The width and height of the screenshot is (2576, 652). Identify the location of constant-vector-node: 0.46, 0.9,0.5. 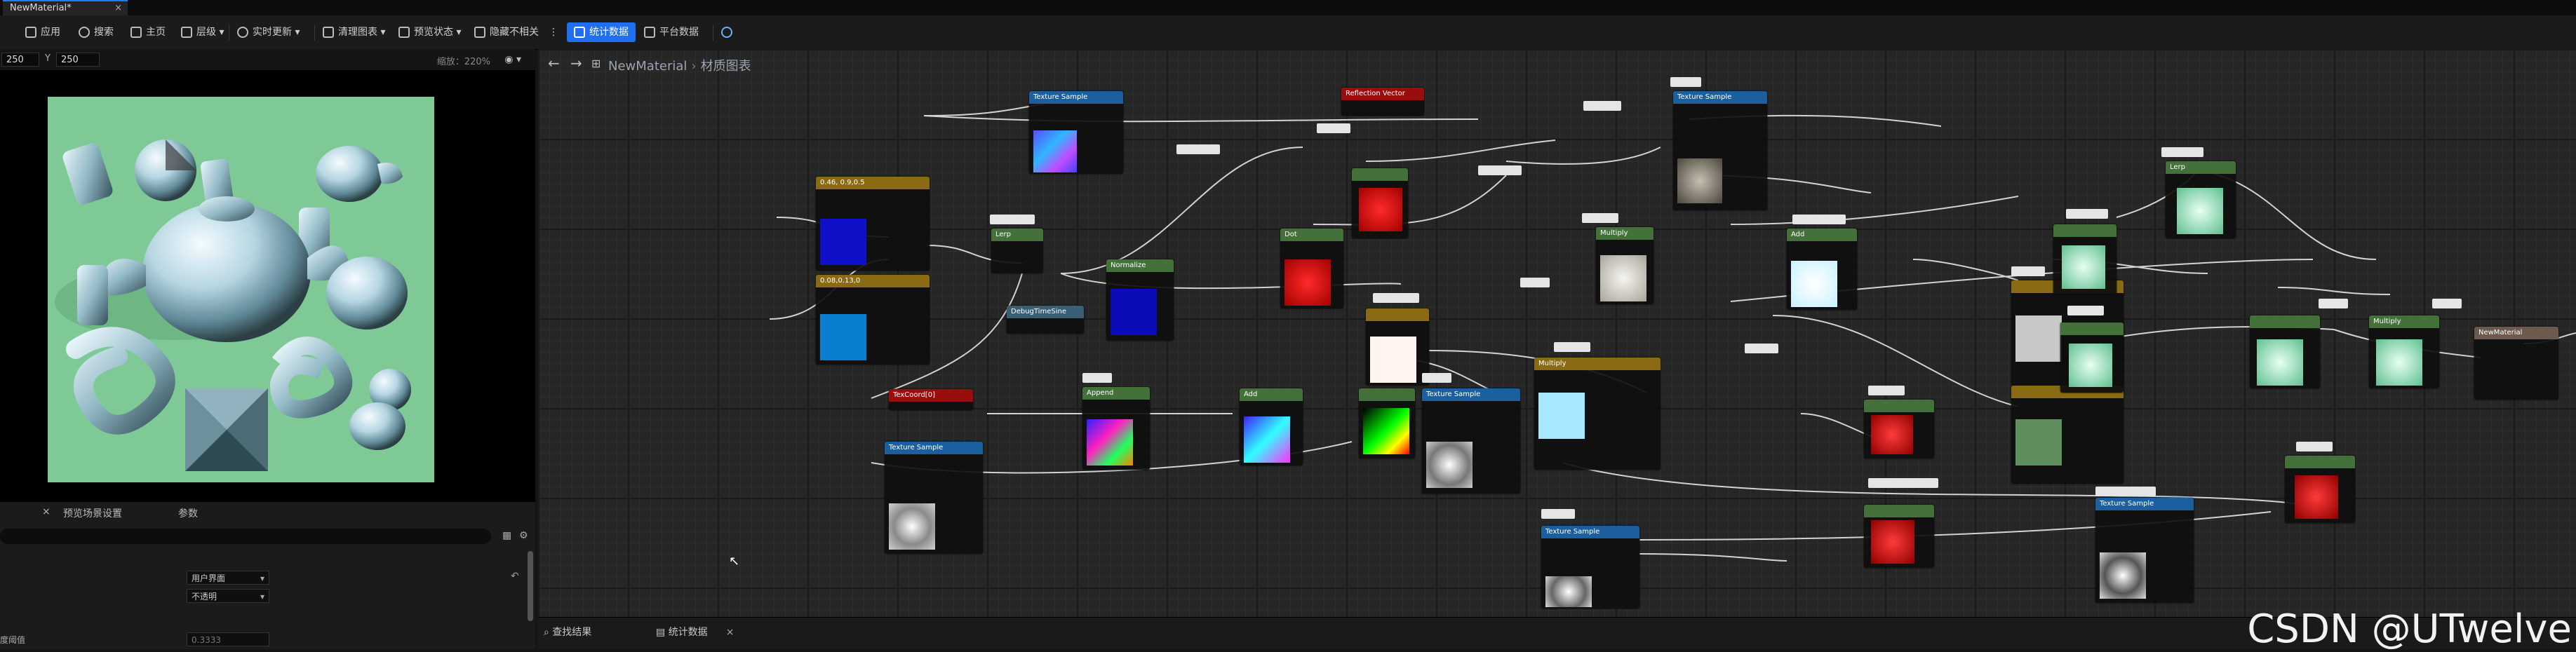
(873, 224).